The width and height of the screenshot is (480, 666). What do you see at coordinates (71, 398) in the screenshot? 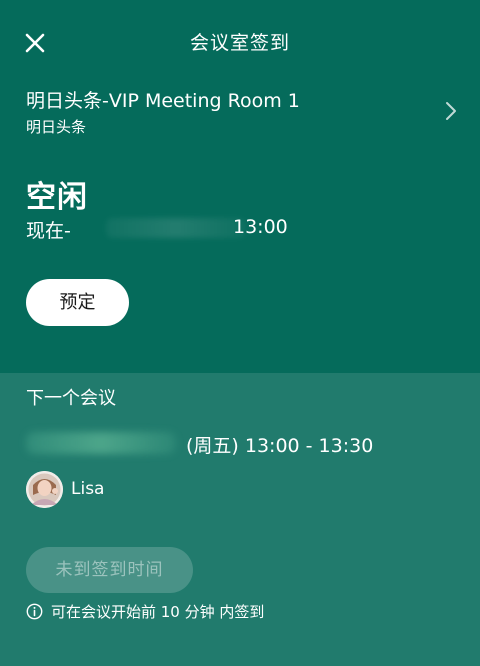
I see `next-meeting-label: 下一个会议` at bounding box center [71, 398].